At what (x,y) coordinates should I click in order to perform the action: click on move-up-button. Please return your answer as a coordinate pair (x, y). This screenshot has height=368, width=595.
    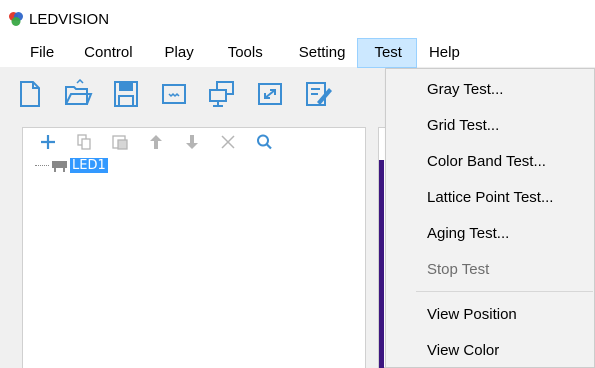
    Looking at the image, I should click on (156, 142).